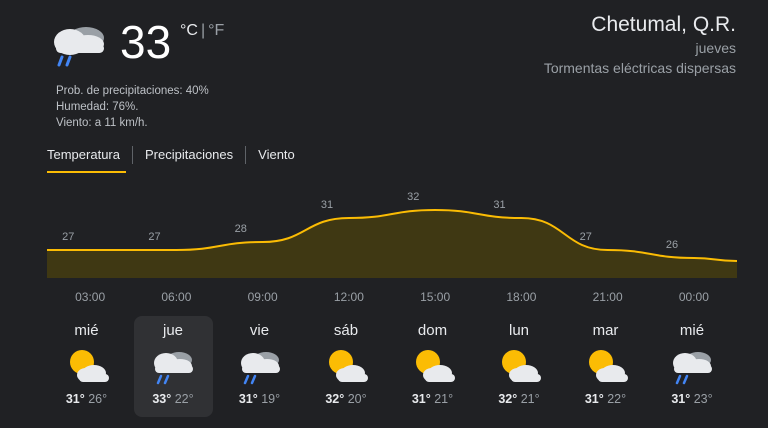 Image resolution: width=768 pixels, height=428 pixels. What do you see at coordinates (605, 330) in the screenshot?
I see `day-name: mar` at bounding box center [605, 330].